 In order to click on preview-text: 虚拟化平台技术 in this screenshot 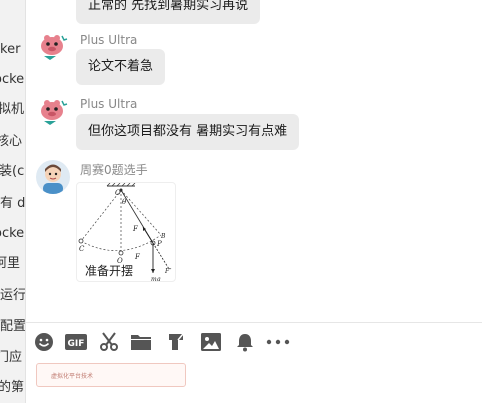, I will do `click(72, 376)`.